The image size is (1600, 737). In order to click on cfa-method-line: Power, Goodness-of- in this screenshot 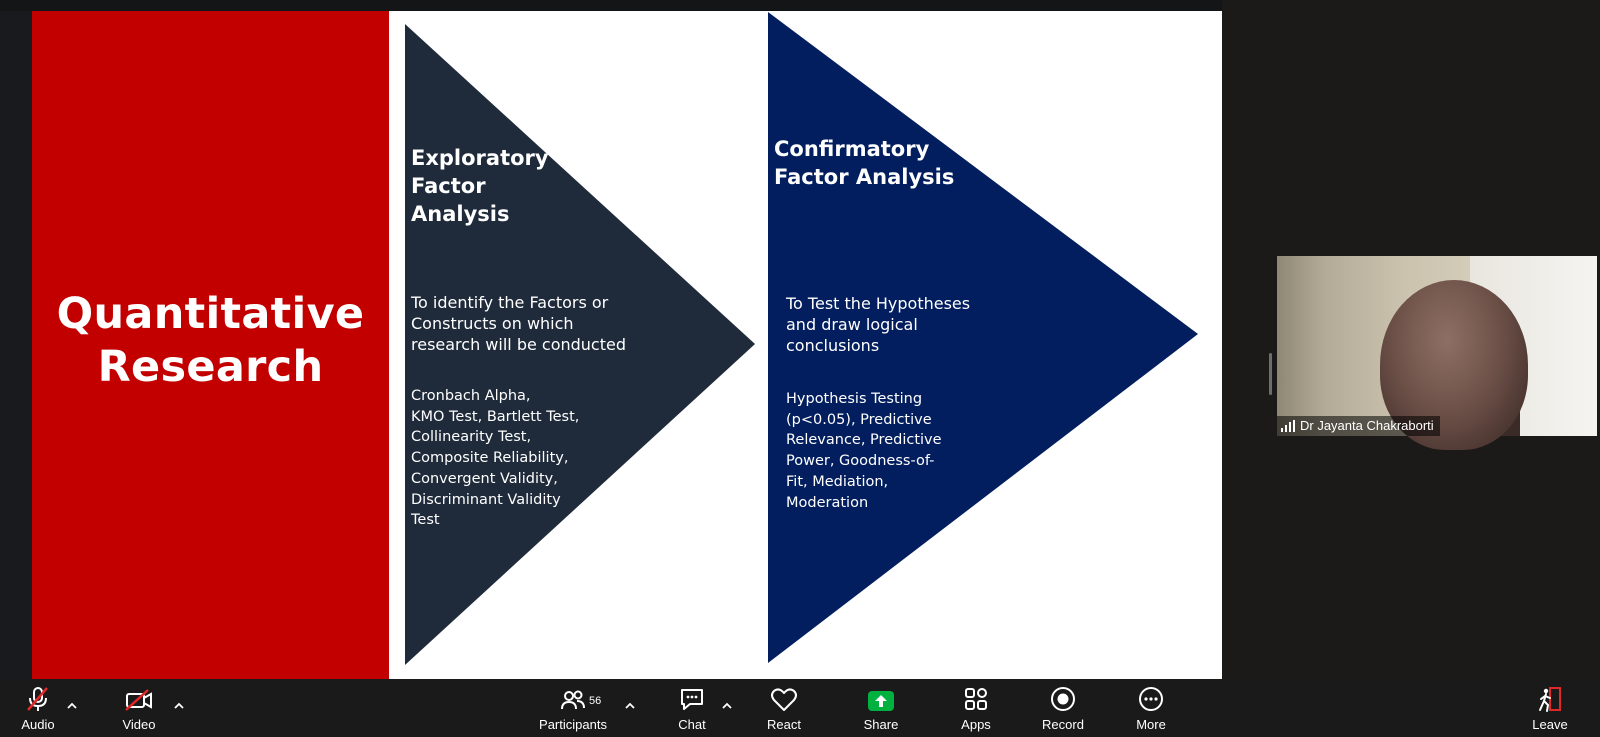, I will do `click(860, 461)`.